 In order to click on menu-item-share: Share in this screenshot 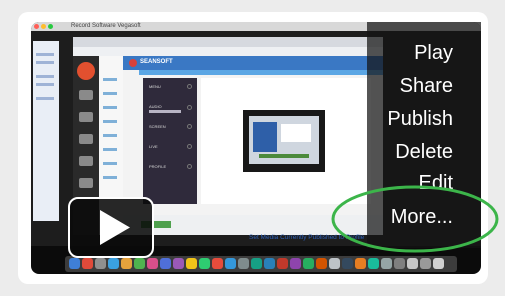, I will do `click(426, 86)`.